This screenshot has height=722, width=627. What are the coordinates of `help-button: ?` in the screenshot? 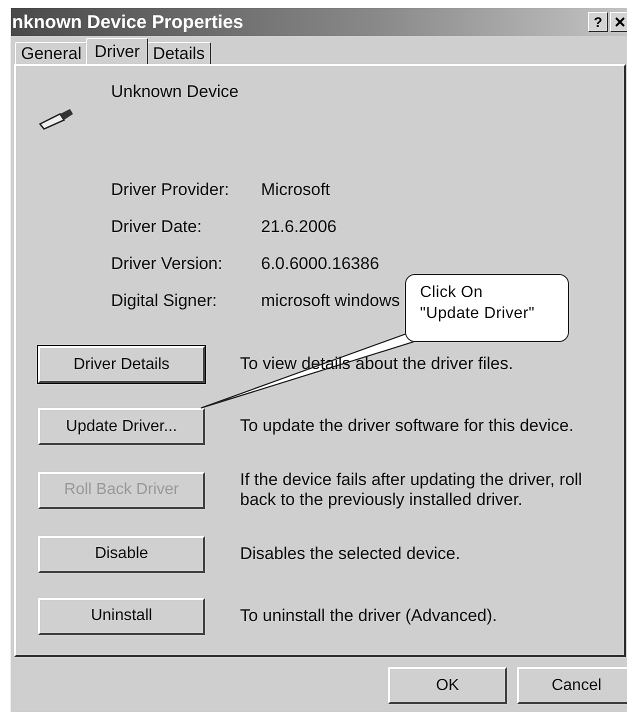 It's located at (598, 22).